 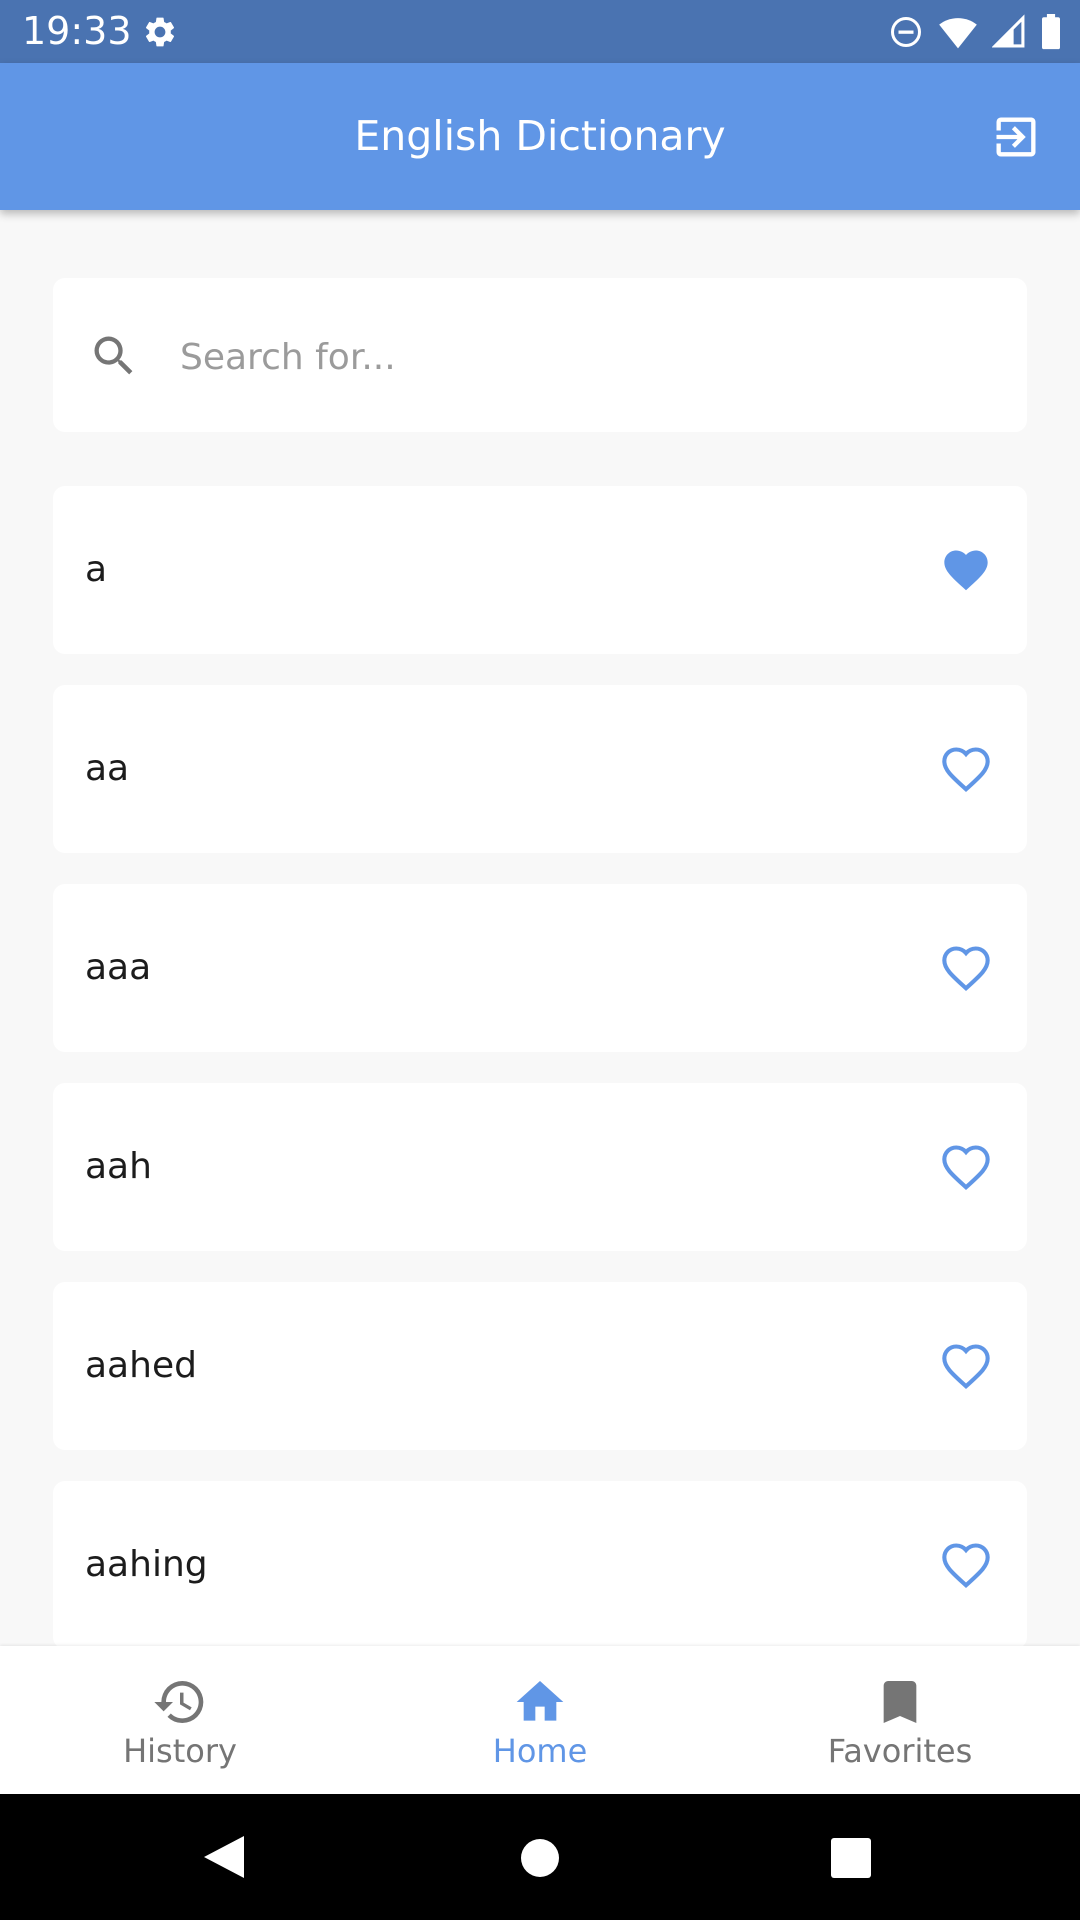 What do you see at coordinates (540, 31) in the screenshot?
I see `status-bar: 19:33` at bounding box center [540, 31].